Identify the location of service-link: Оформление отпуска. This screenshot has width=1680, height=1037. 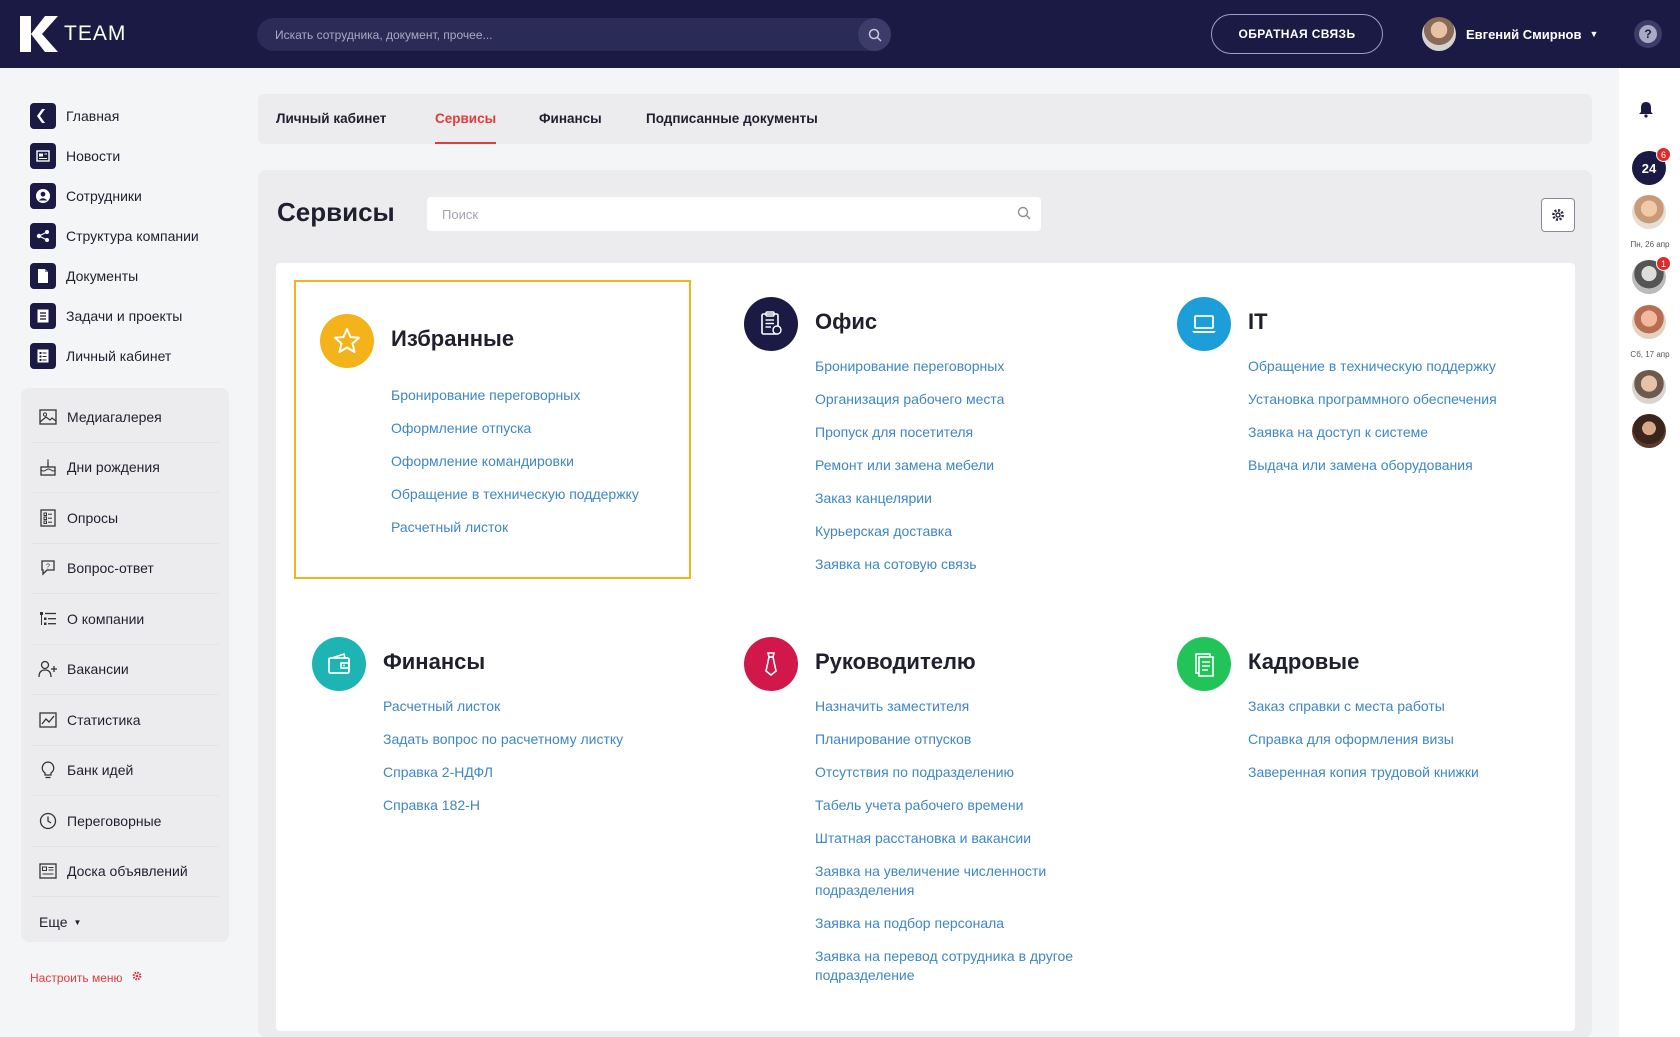
(536, 428).